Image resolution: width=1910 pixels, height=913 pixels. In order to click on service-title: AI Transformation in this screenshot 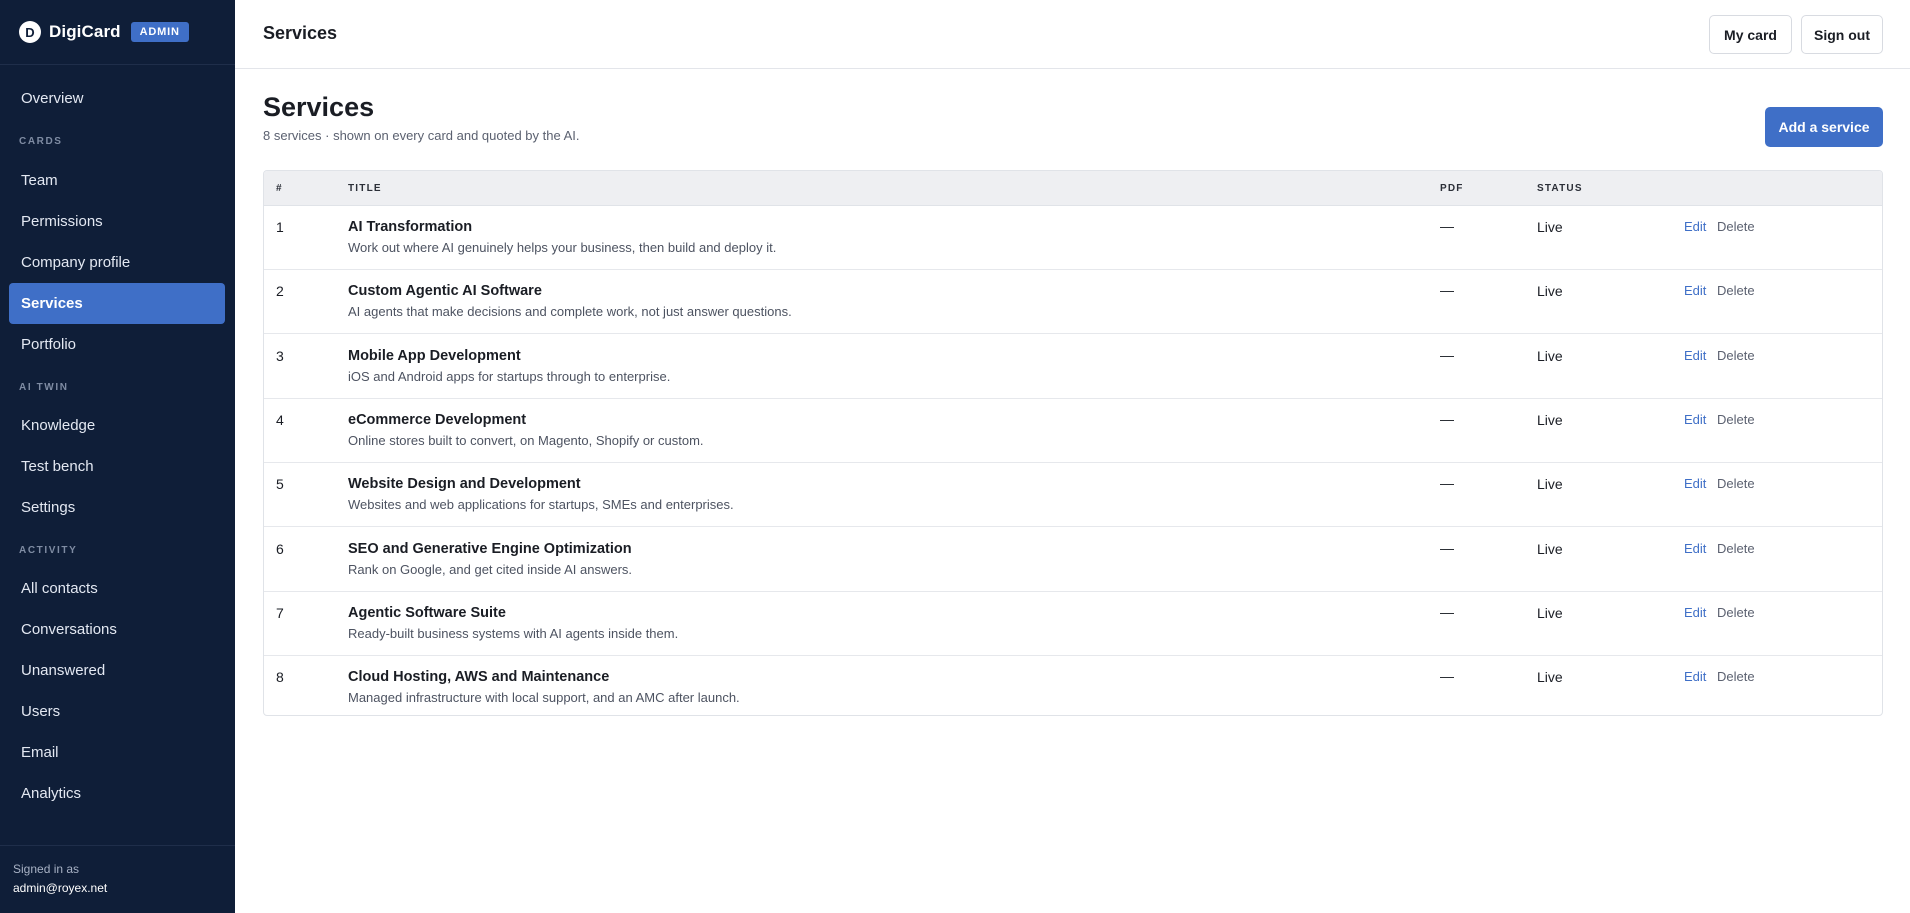, I will do `click(410, 227)`.